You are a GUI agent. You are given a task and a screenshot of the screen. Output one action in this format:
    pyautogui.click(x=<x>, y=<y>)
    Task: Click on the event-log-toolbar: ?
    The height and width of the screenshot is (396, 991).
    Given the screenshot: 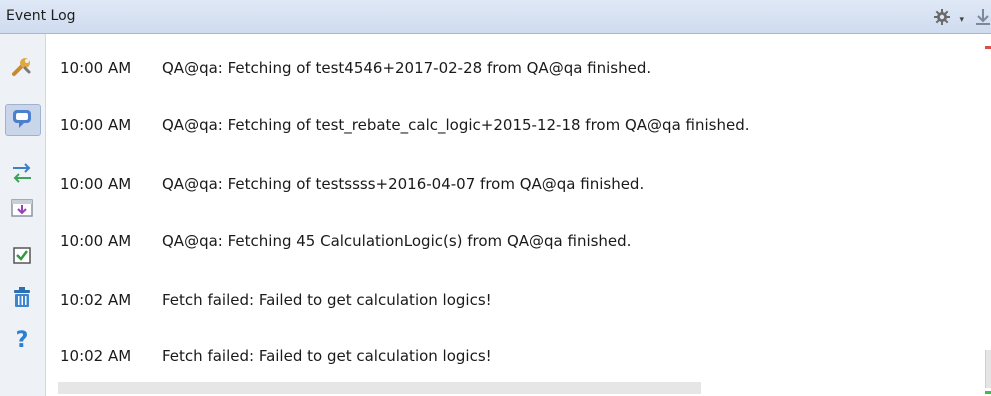 What is the action you would take?
    pyautogui.click(x=23, y=215)
    